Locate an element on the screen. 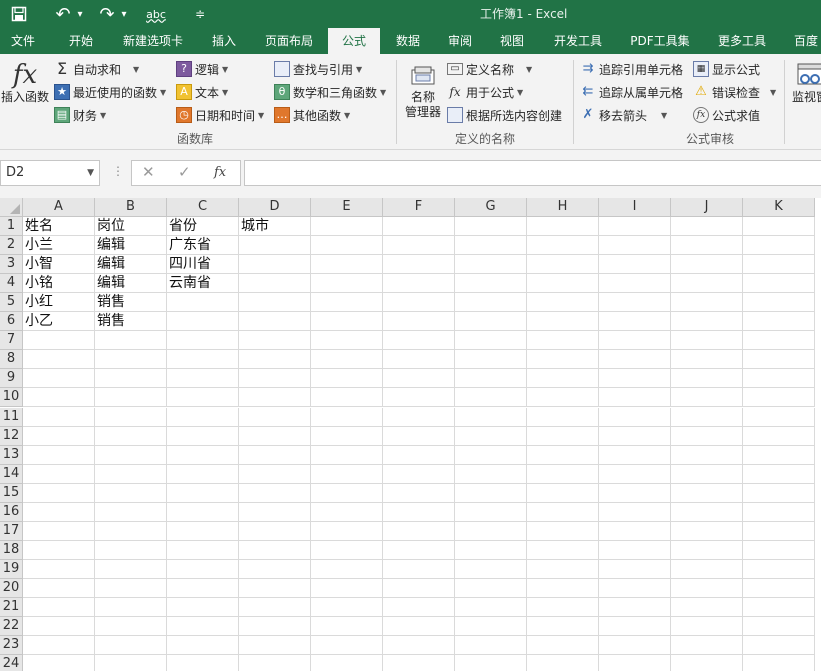 The height and width of the screenshot is (671, 821). row-header-8: 8 is located at coordinates (11, 360).